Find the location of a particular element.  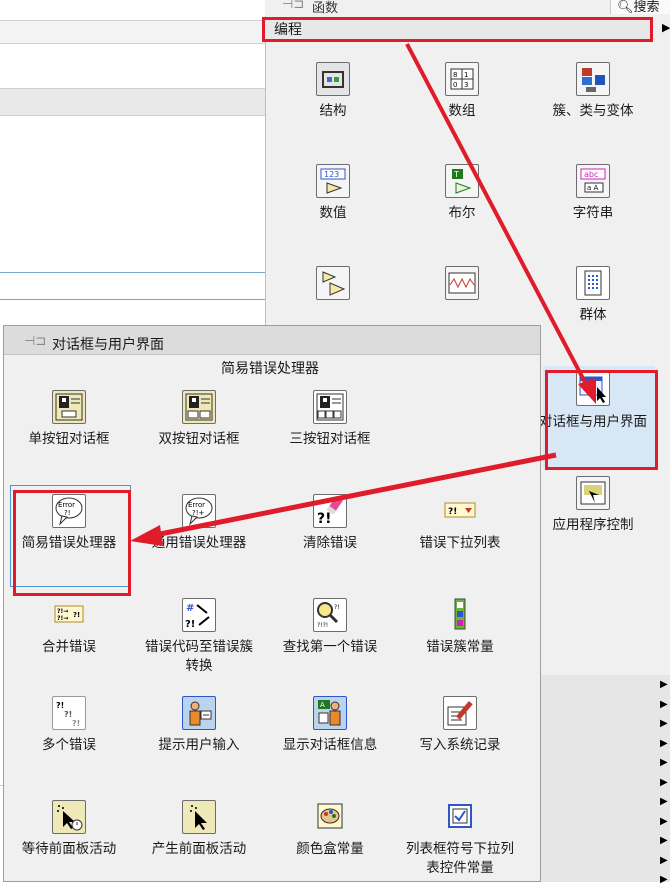

arrow-to-dialog-category is located at coordinates (497, 216).